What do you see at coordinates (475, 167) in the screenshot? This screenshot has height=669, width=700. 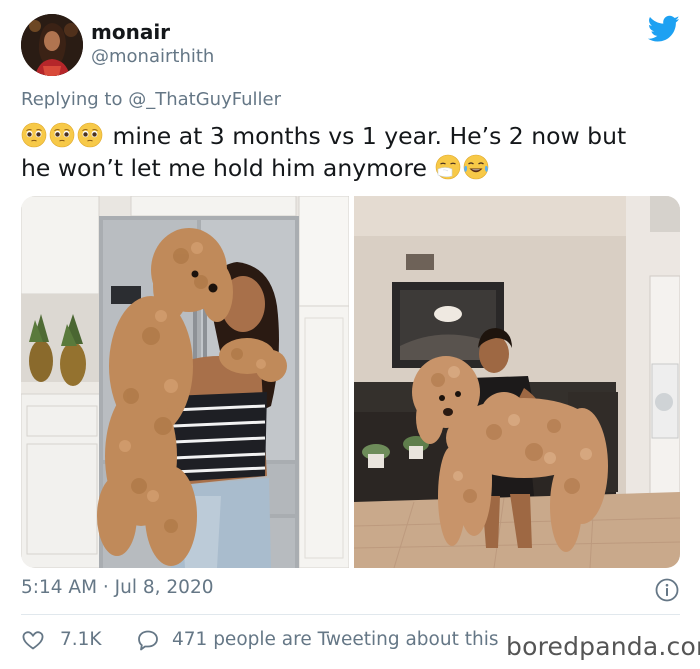 I see `tears-of-joy-emoji` at bounding box center [475, 167].